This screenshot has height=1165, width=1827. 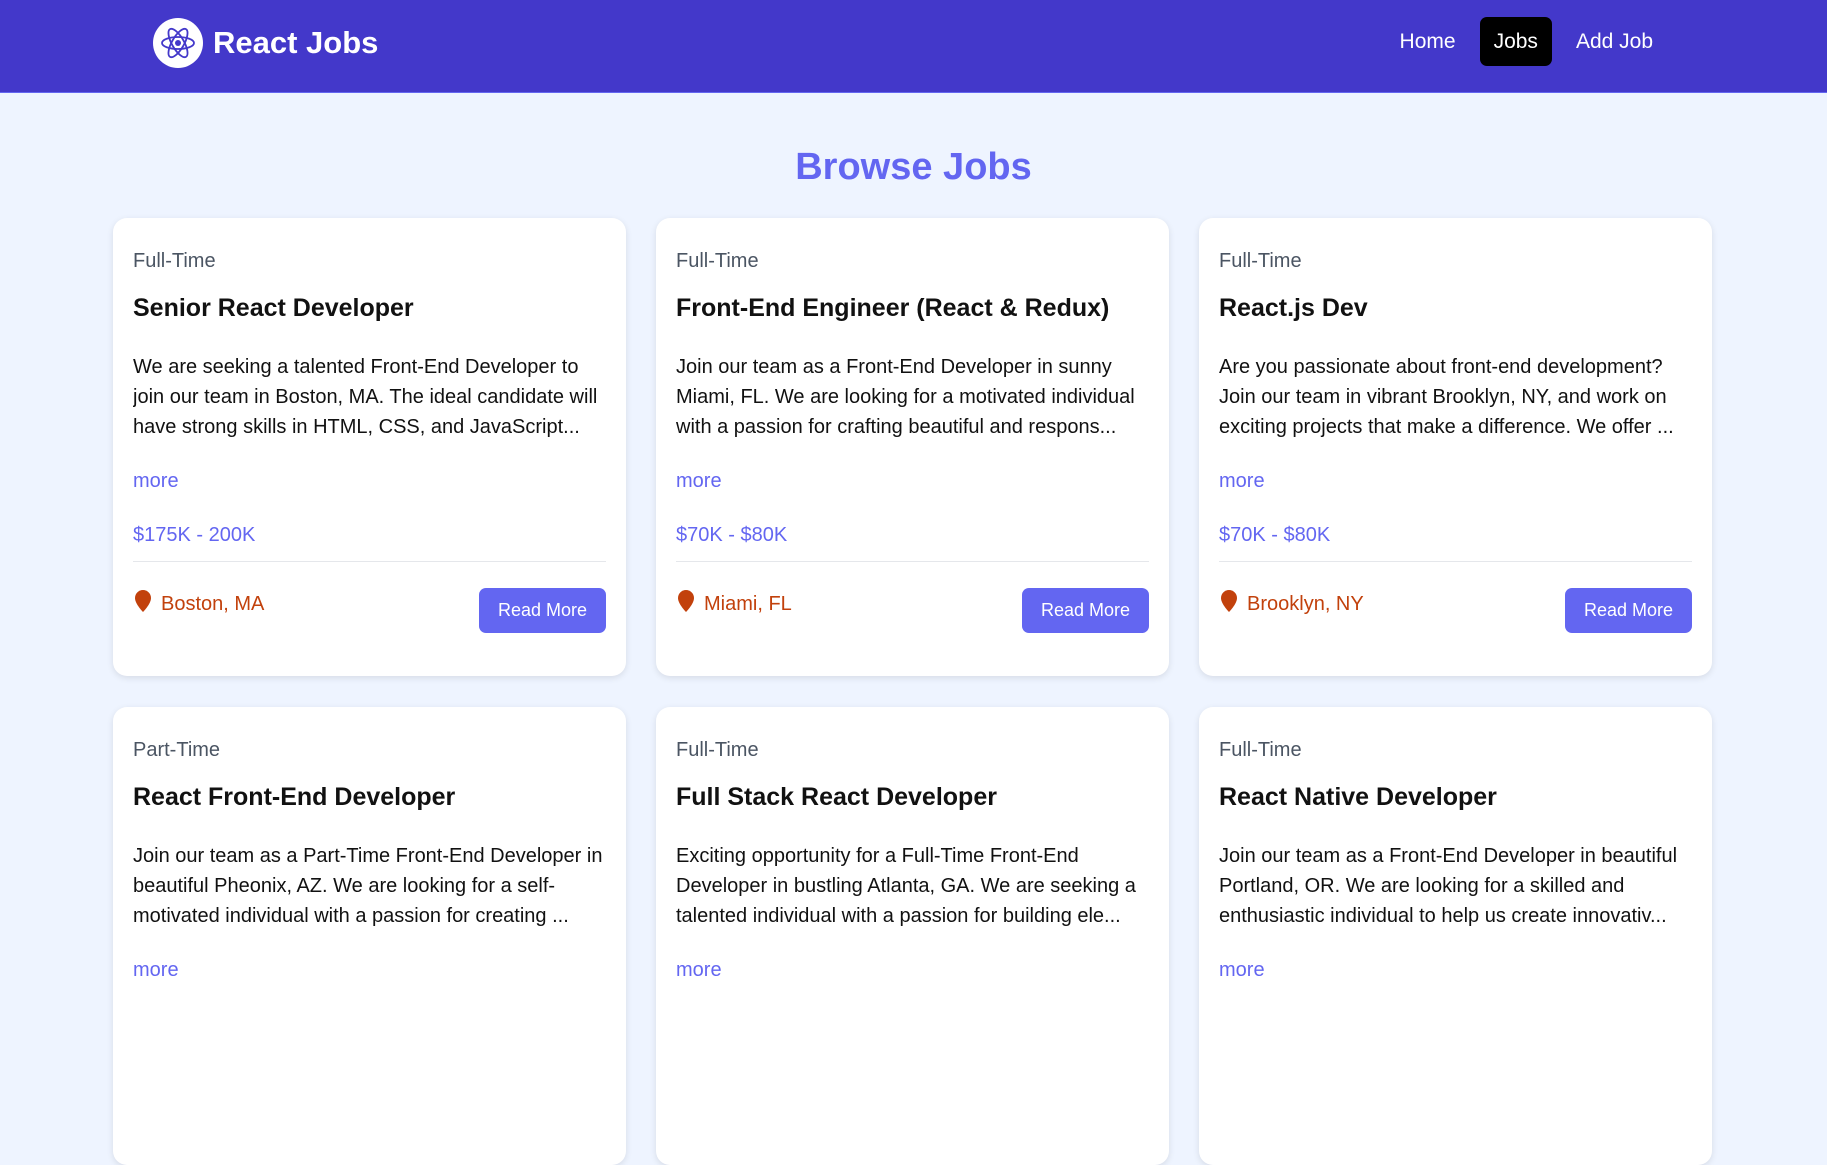 What do you see at coordinates (1515, 41) in the screenshot?
I see `nav-link-jobs: Jobs` at bounding box center [1515, 41].